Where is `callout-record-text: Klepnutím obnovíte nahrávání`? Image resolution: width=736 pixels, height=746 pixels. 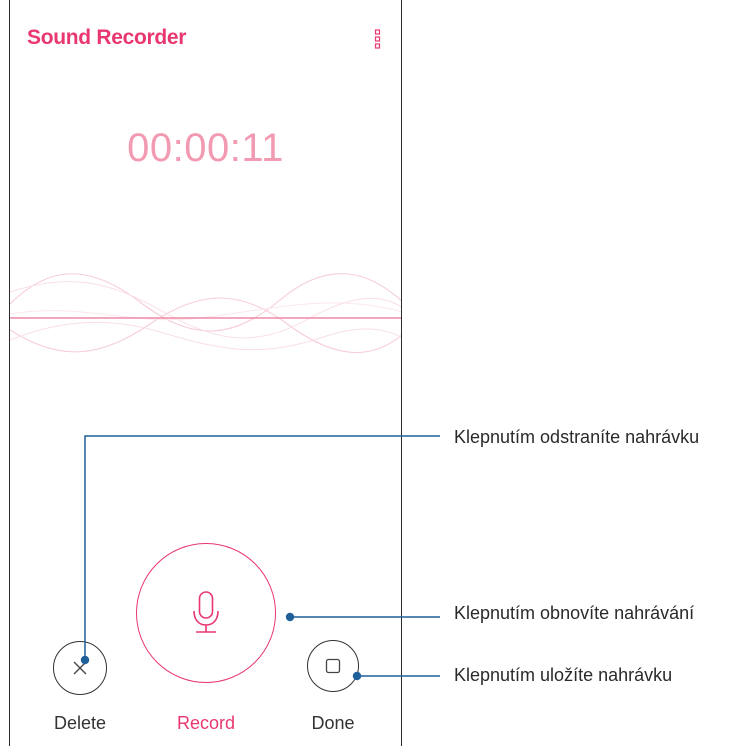 callout-record-text: Klepnutím obnovíte nahrávání is located at coordinates (574, 613).